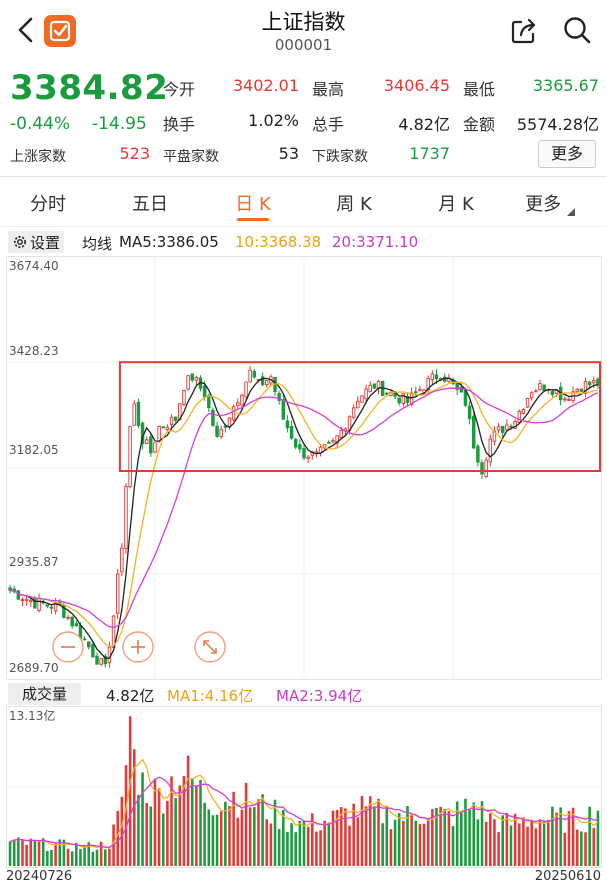 The image size is (607, 891). What do you see at coordinates (557, 124) in the screenshot?
I see `amount-value: 5574.28亿` at bounding box center [557, 124].